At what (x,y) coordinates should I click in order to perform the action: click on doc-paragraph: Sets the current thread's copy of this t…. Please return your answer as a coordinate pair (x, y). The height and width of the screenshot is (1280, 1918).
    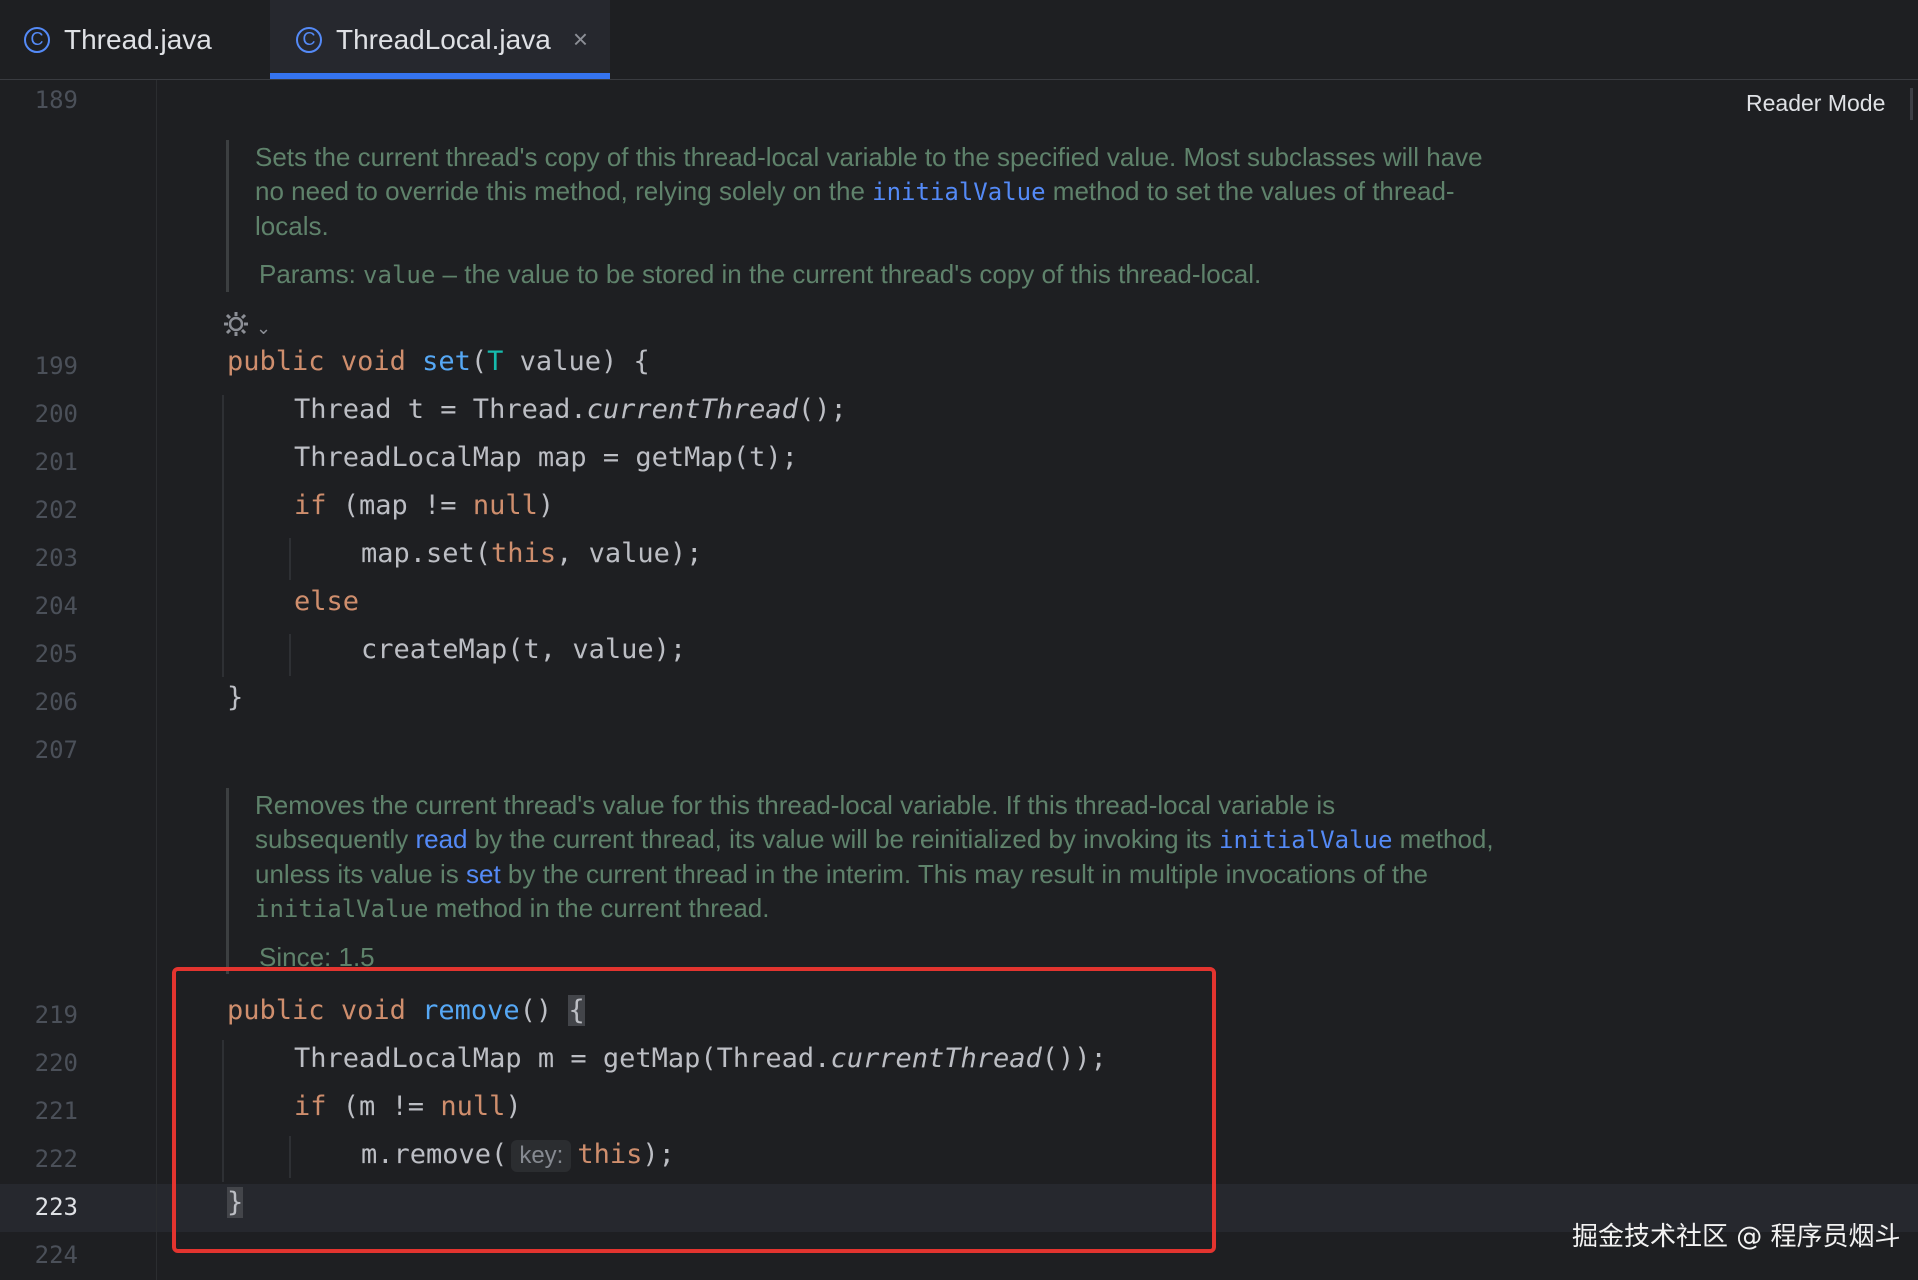
    Looking at the image, I should click on (869, 191).